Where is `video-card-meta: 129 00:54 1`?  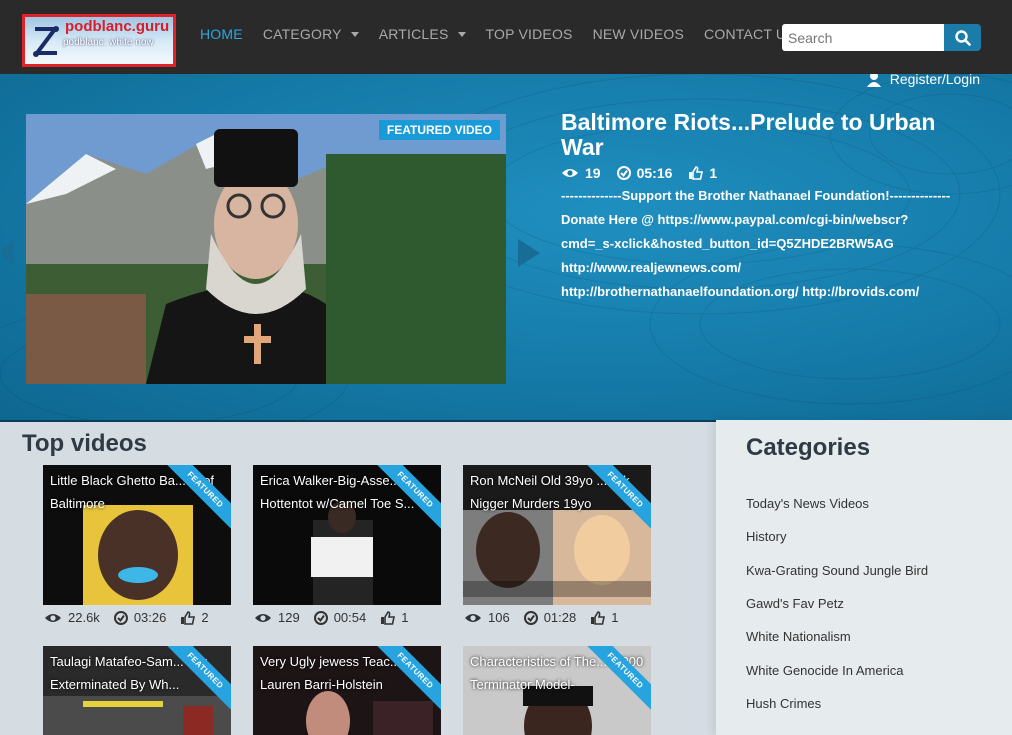
video-card-meta: 129 00:54 1 is located at coordinates (331, 617).